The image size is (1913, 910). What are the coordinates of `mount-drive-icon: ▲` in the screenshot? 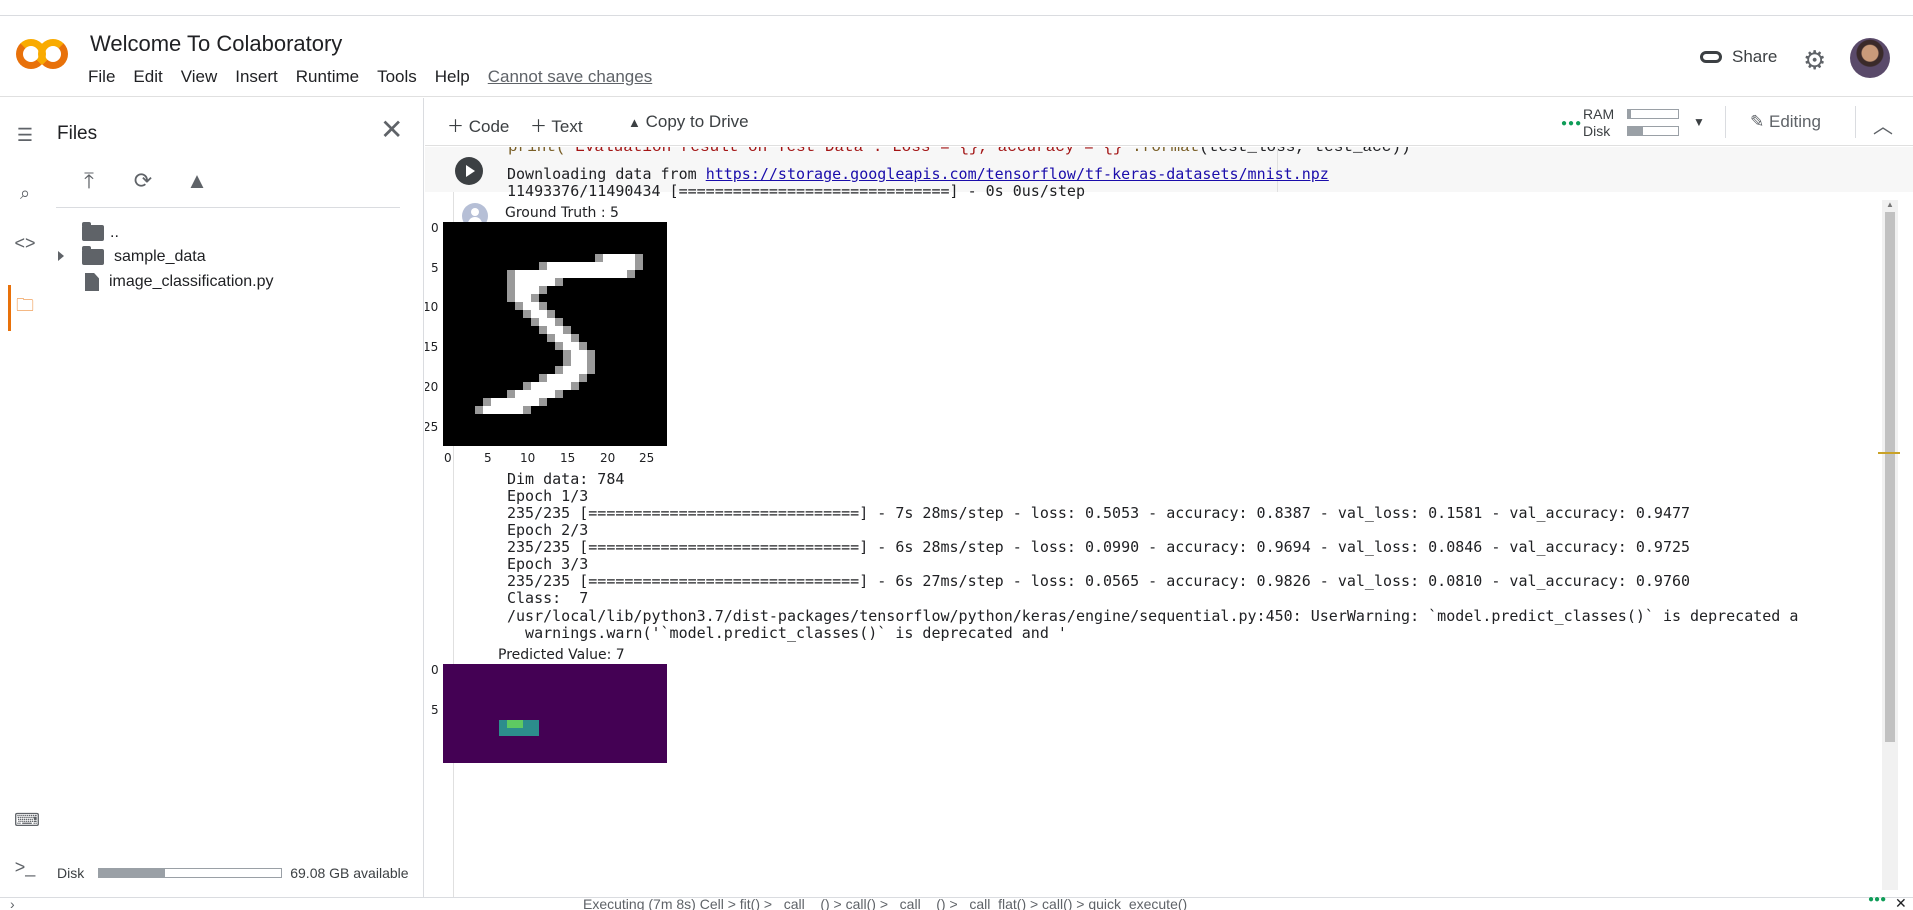 It's located at (197, 181).